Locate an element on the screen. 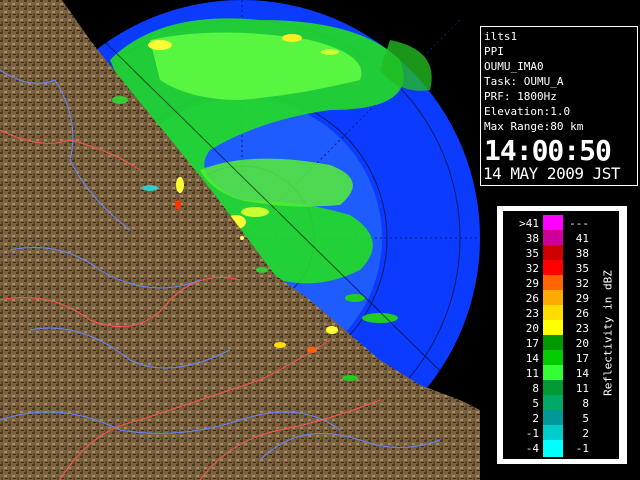  elevation-value: Elevation:1.0 is located at coordinates (527, 111).